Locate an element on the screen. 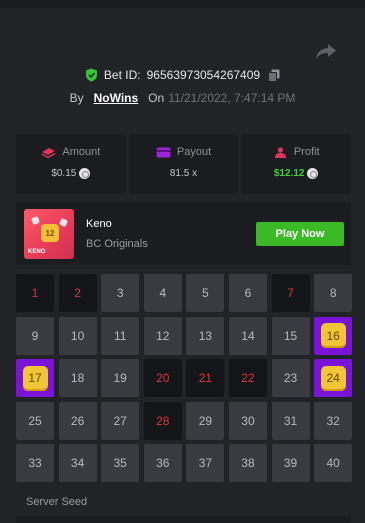  keno-cell: 27 is located at coordinates (120, 420).